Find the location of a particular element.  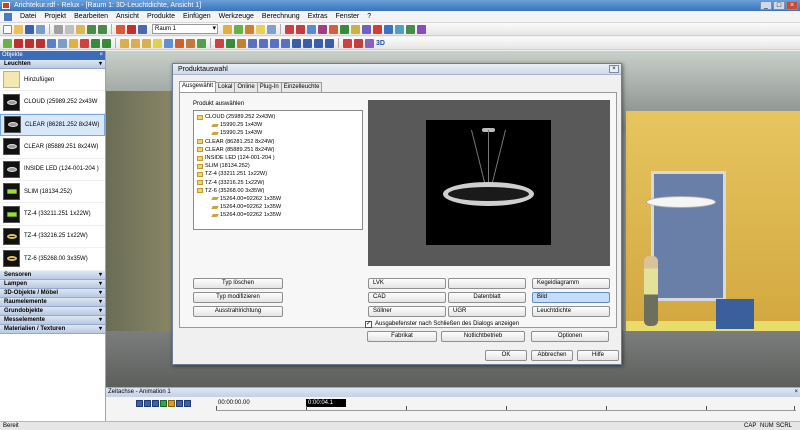

snap-point-icon is located at coordinates (29, 43).